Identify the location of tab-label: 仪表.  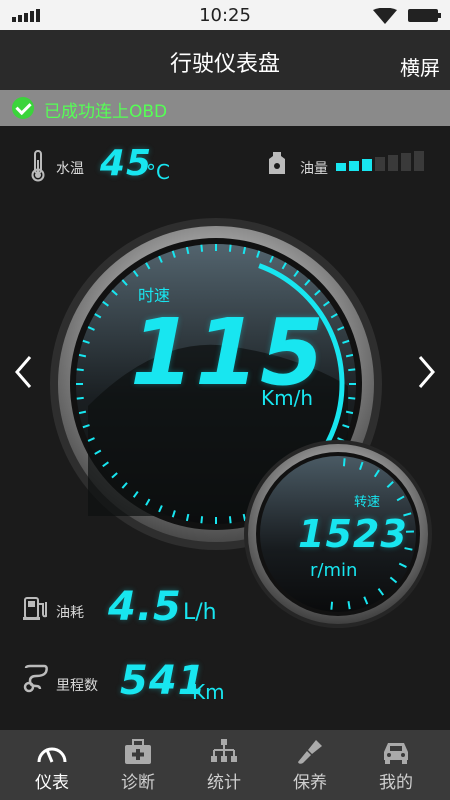
(52, 783).